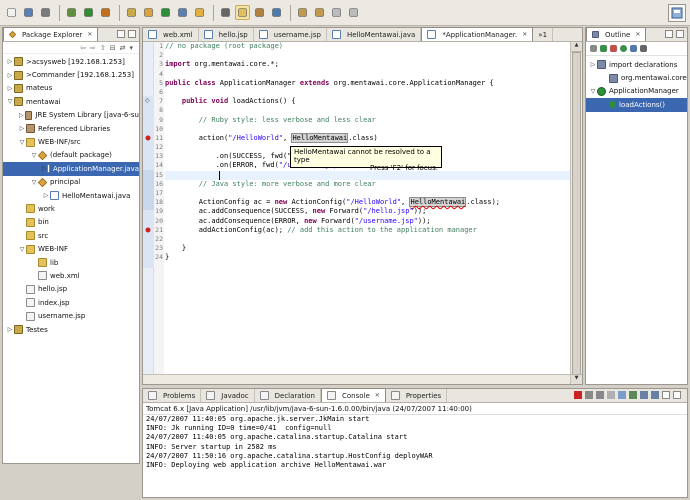 Image resolution: width=690 pixels, height=500 pixels. What do you see at coordinates (51, 34) in the screenshot?
I see `tab-package-explorer: Package Explorer ✕` at bounding box center [51, 34].